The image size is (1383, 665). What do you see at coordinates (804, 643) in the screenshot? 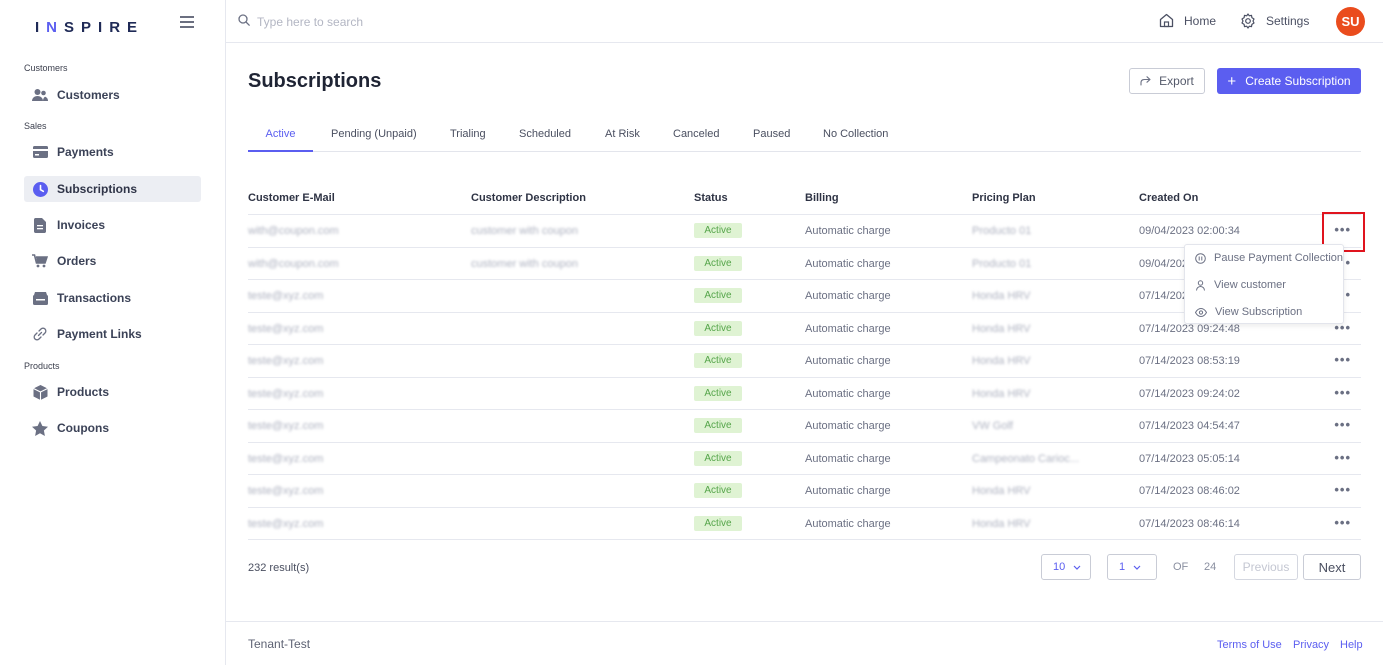
I see `footer: Tenant-Test Terms of Use Privacy Help` at bounding box center [804, 643].